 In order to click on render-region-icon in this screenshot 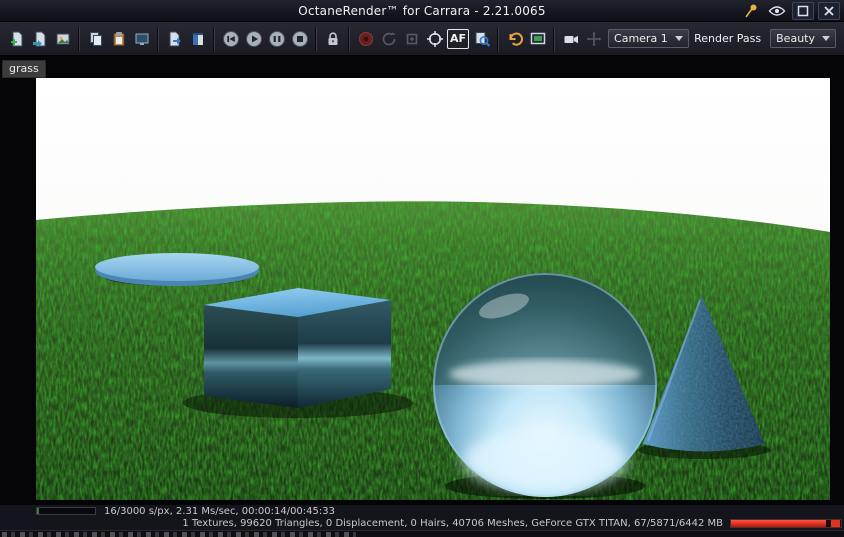, I will do `click(482, 39)`.